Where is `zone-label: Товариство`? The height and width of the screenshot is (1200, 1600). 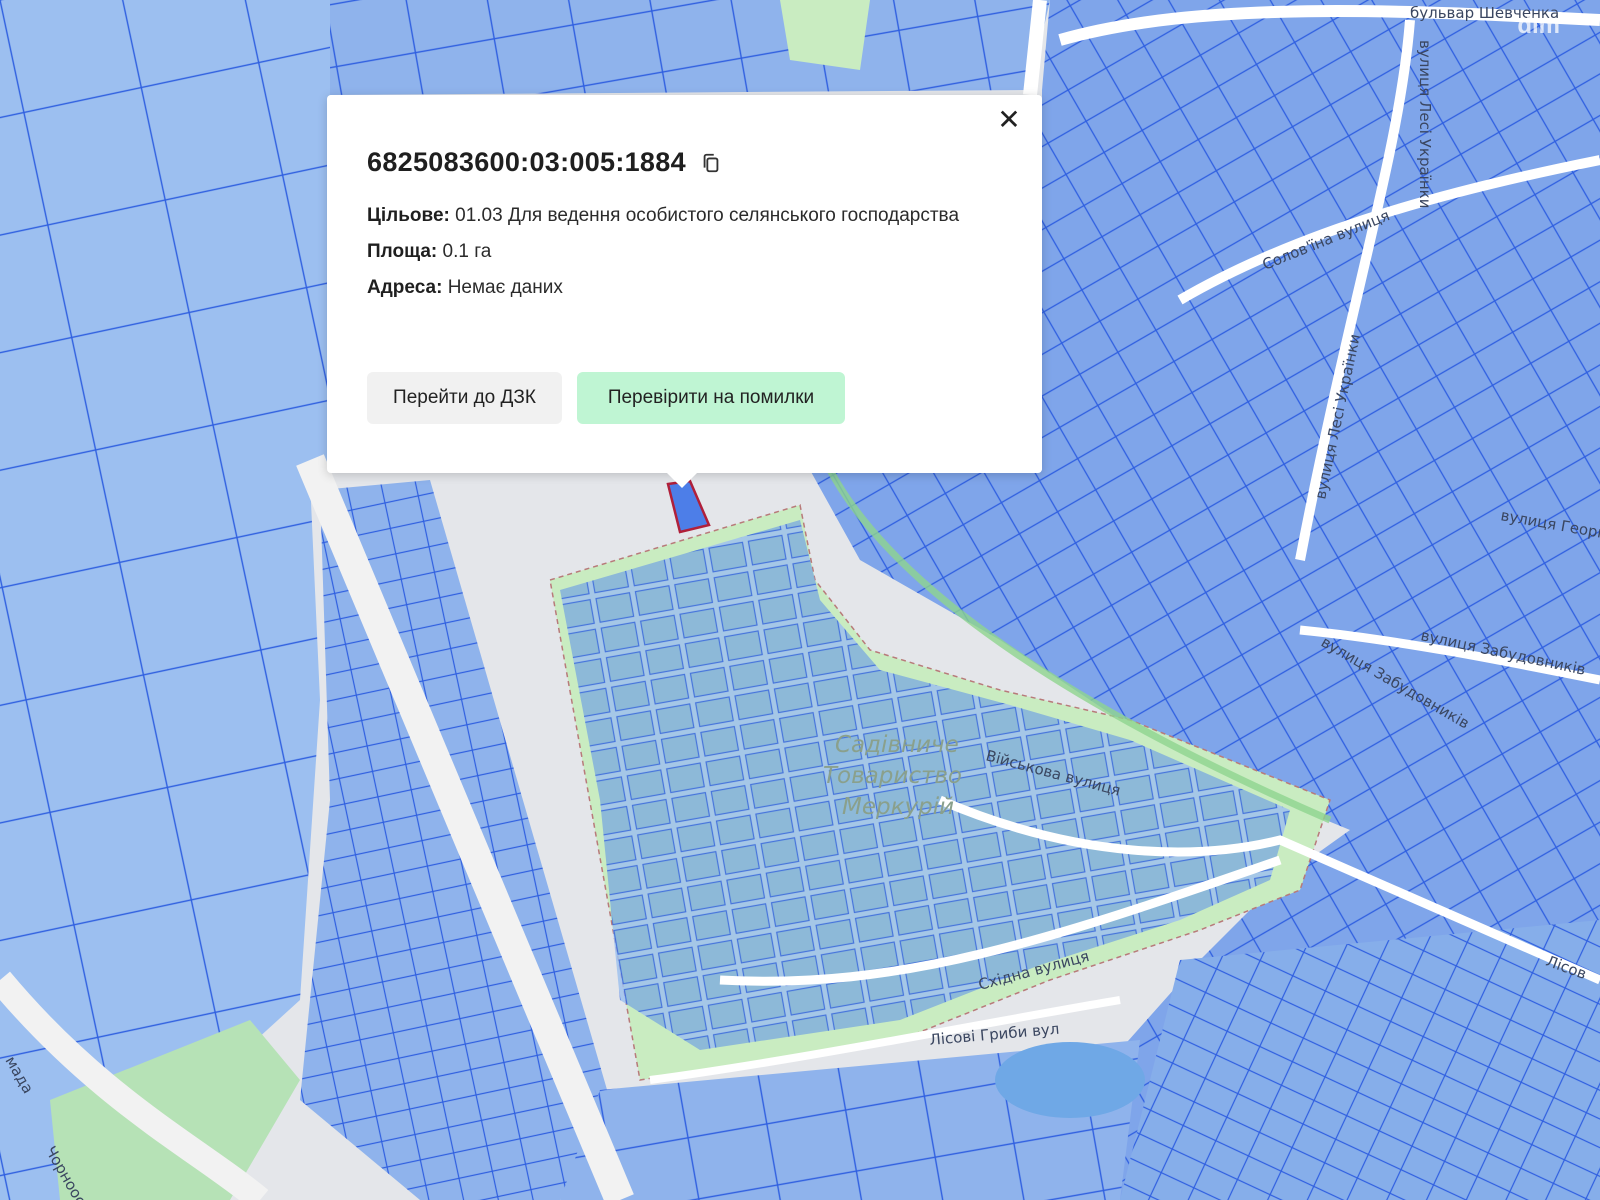 zone-label: Товариство is located at coordinates (892, 776).